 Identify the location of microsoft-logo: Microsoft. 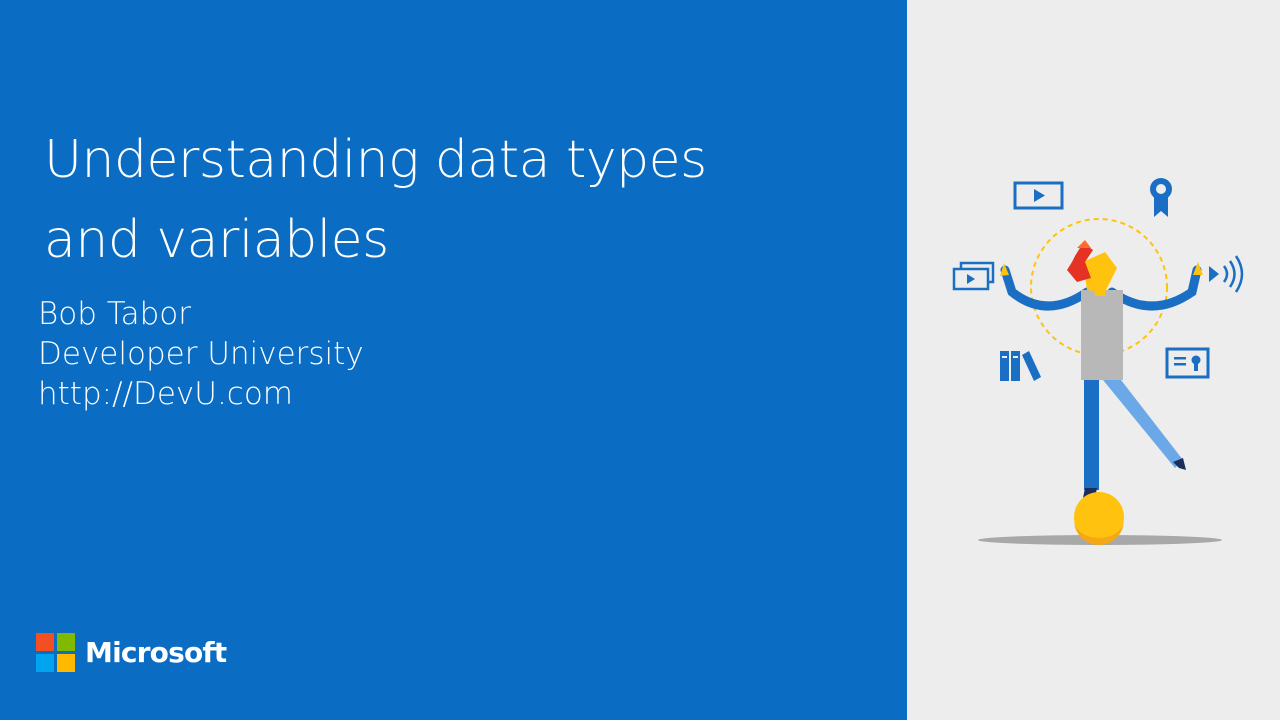
(131, 652).